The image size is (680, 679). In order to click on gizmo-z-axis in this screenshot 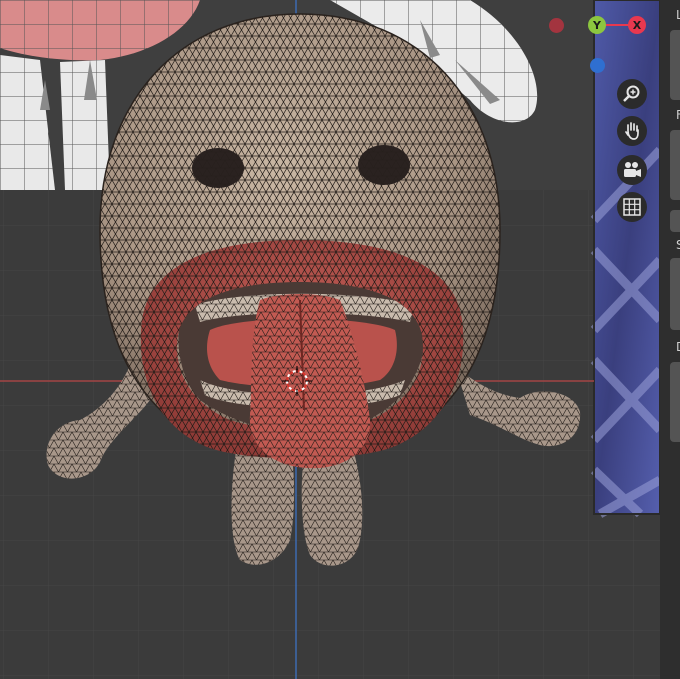, I will do `click(597, 65)`.